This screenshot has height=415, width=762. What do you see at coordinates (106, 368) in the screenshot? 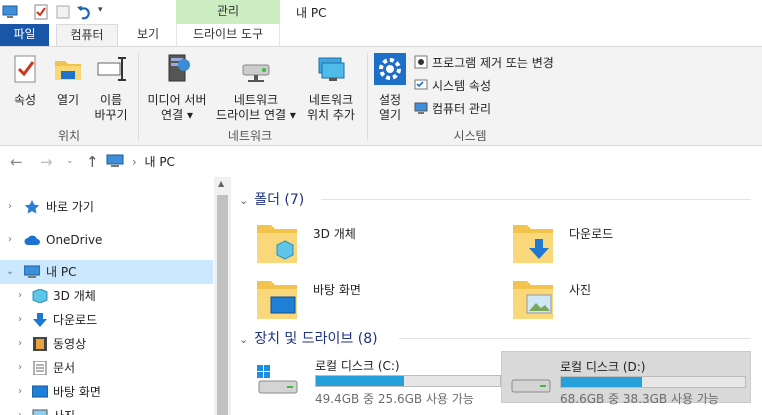
I see `nav-item-documents: › 문서` at bounding box center [106, 368].